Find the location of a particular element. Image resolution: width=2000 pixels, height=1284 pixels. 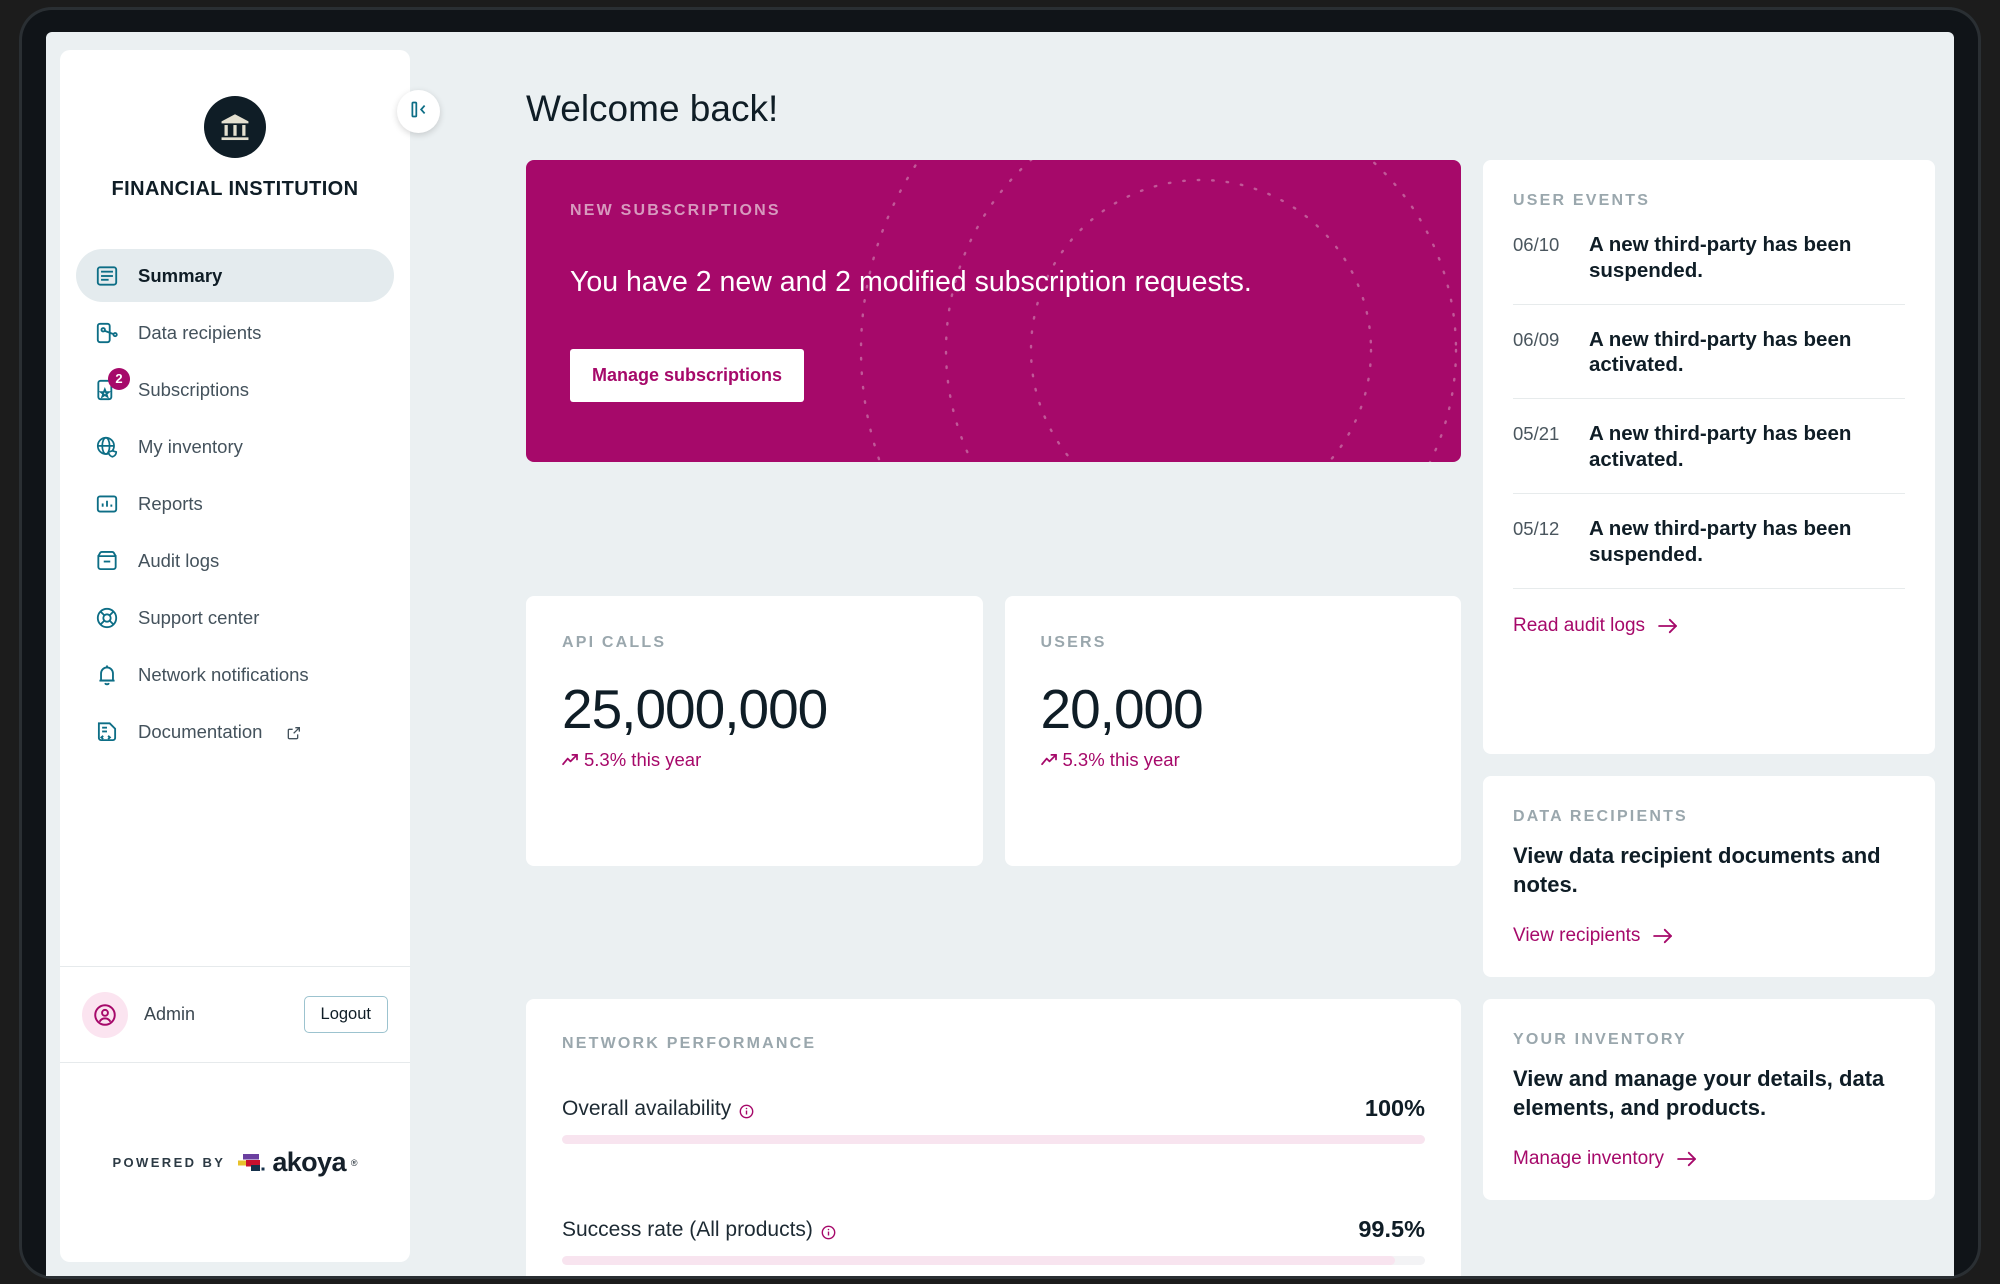

metric-value: 99.5% is located at coordinates (1391, 1229).